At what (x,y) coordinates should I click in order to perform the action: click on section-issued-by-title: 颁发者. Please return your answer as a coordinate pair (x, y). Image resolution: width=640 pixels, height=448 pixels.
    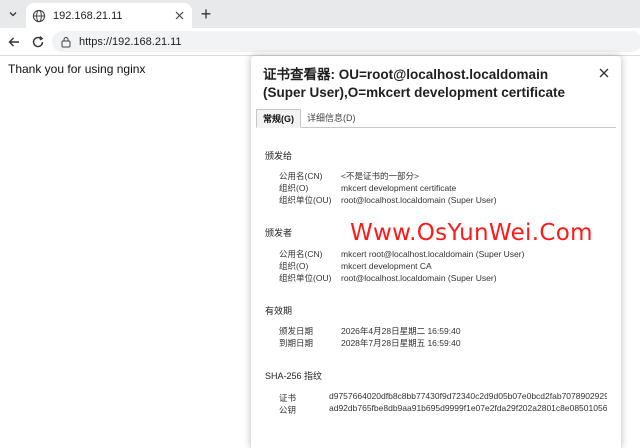
    Looking at the image, I should click on (279, 233).